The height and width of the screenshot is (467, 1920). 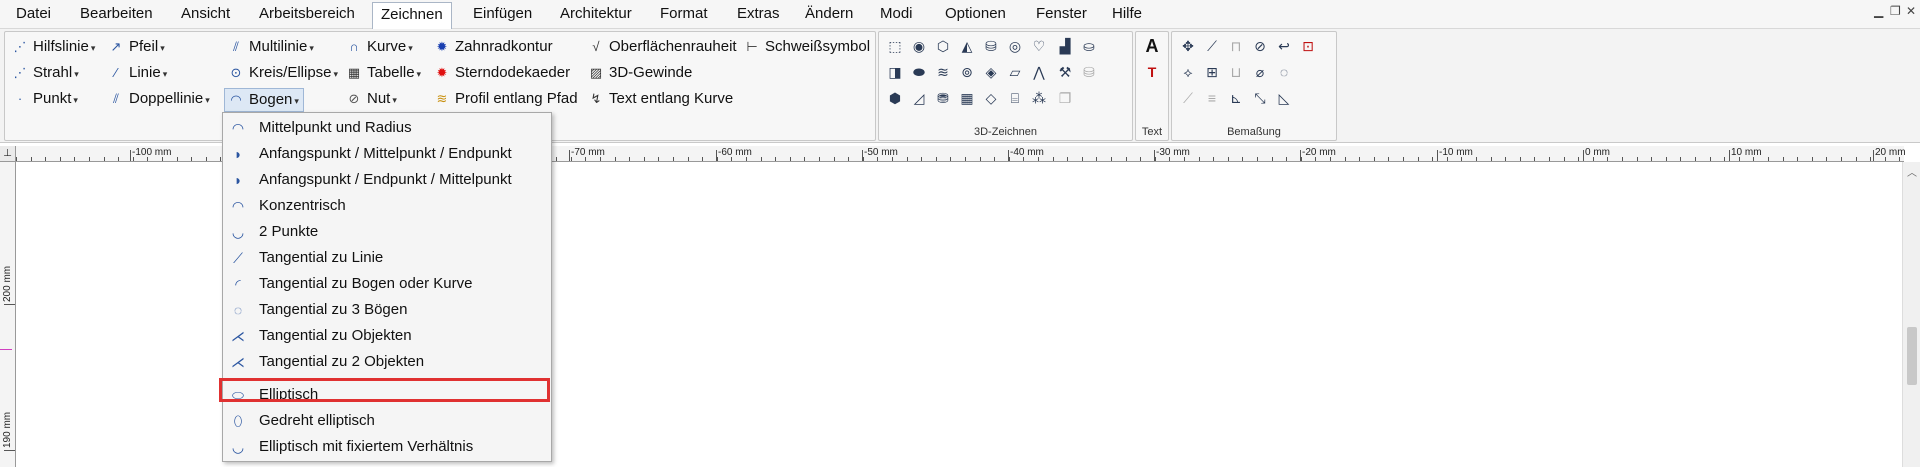 What do you see at coordinates (1039, 98) in the screenshot?
I see `3d-array-icon: ⁂` at bounding box center [1039, 98].